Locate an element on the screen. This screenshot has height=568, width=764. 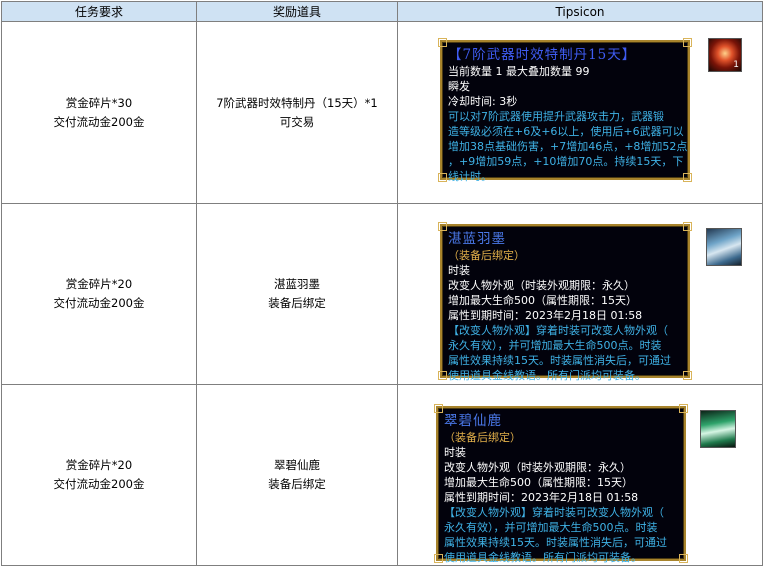
reward-name: 湛蓝羽墨 is located at coordinates (297, 284).